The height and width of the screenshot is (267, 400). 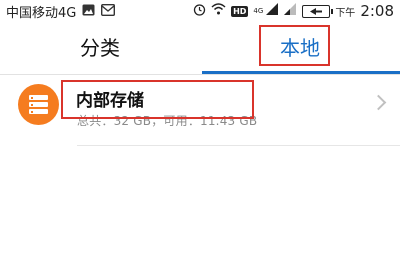 I want to click on carrier-label: 中国移动4G, so click(x=41, y=13).